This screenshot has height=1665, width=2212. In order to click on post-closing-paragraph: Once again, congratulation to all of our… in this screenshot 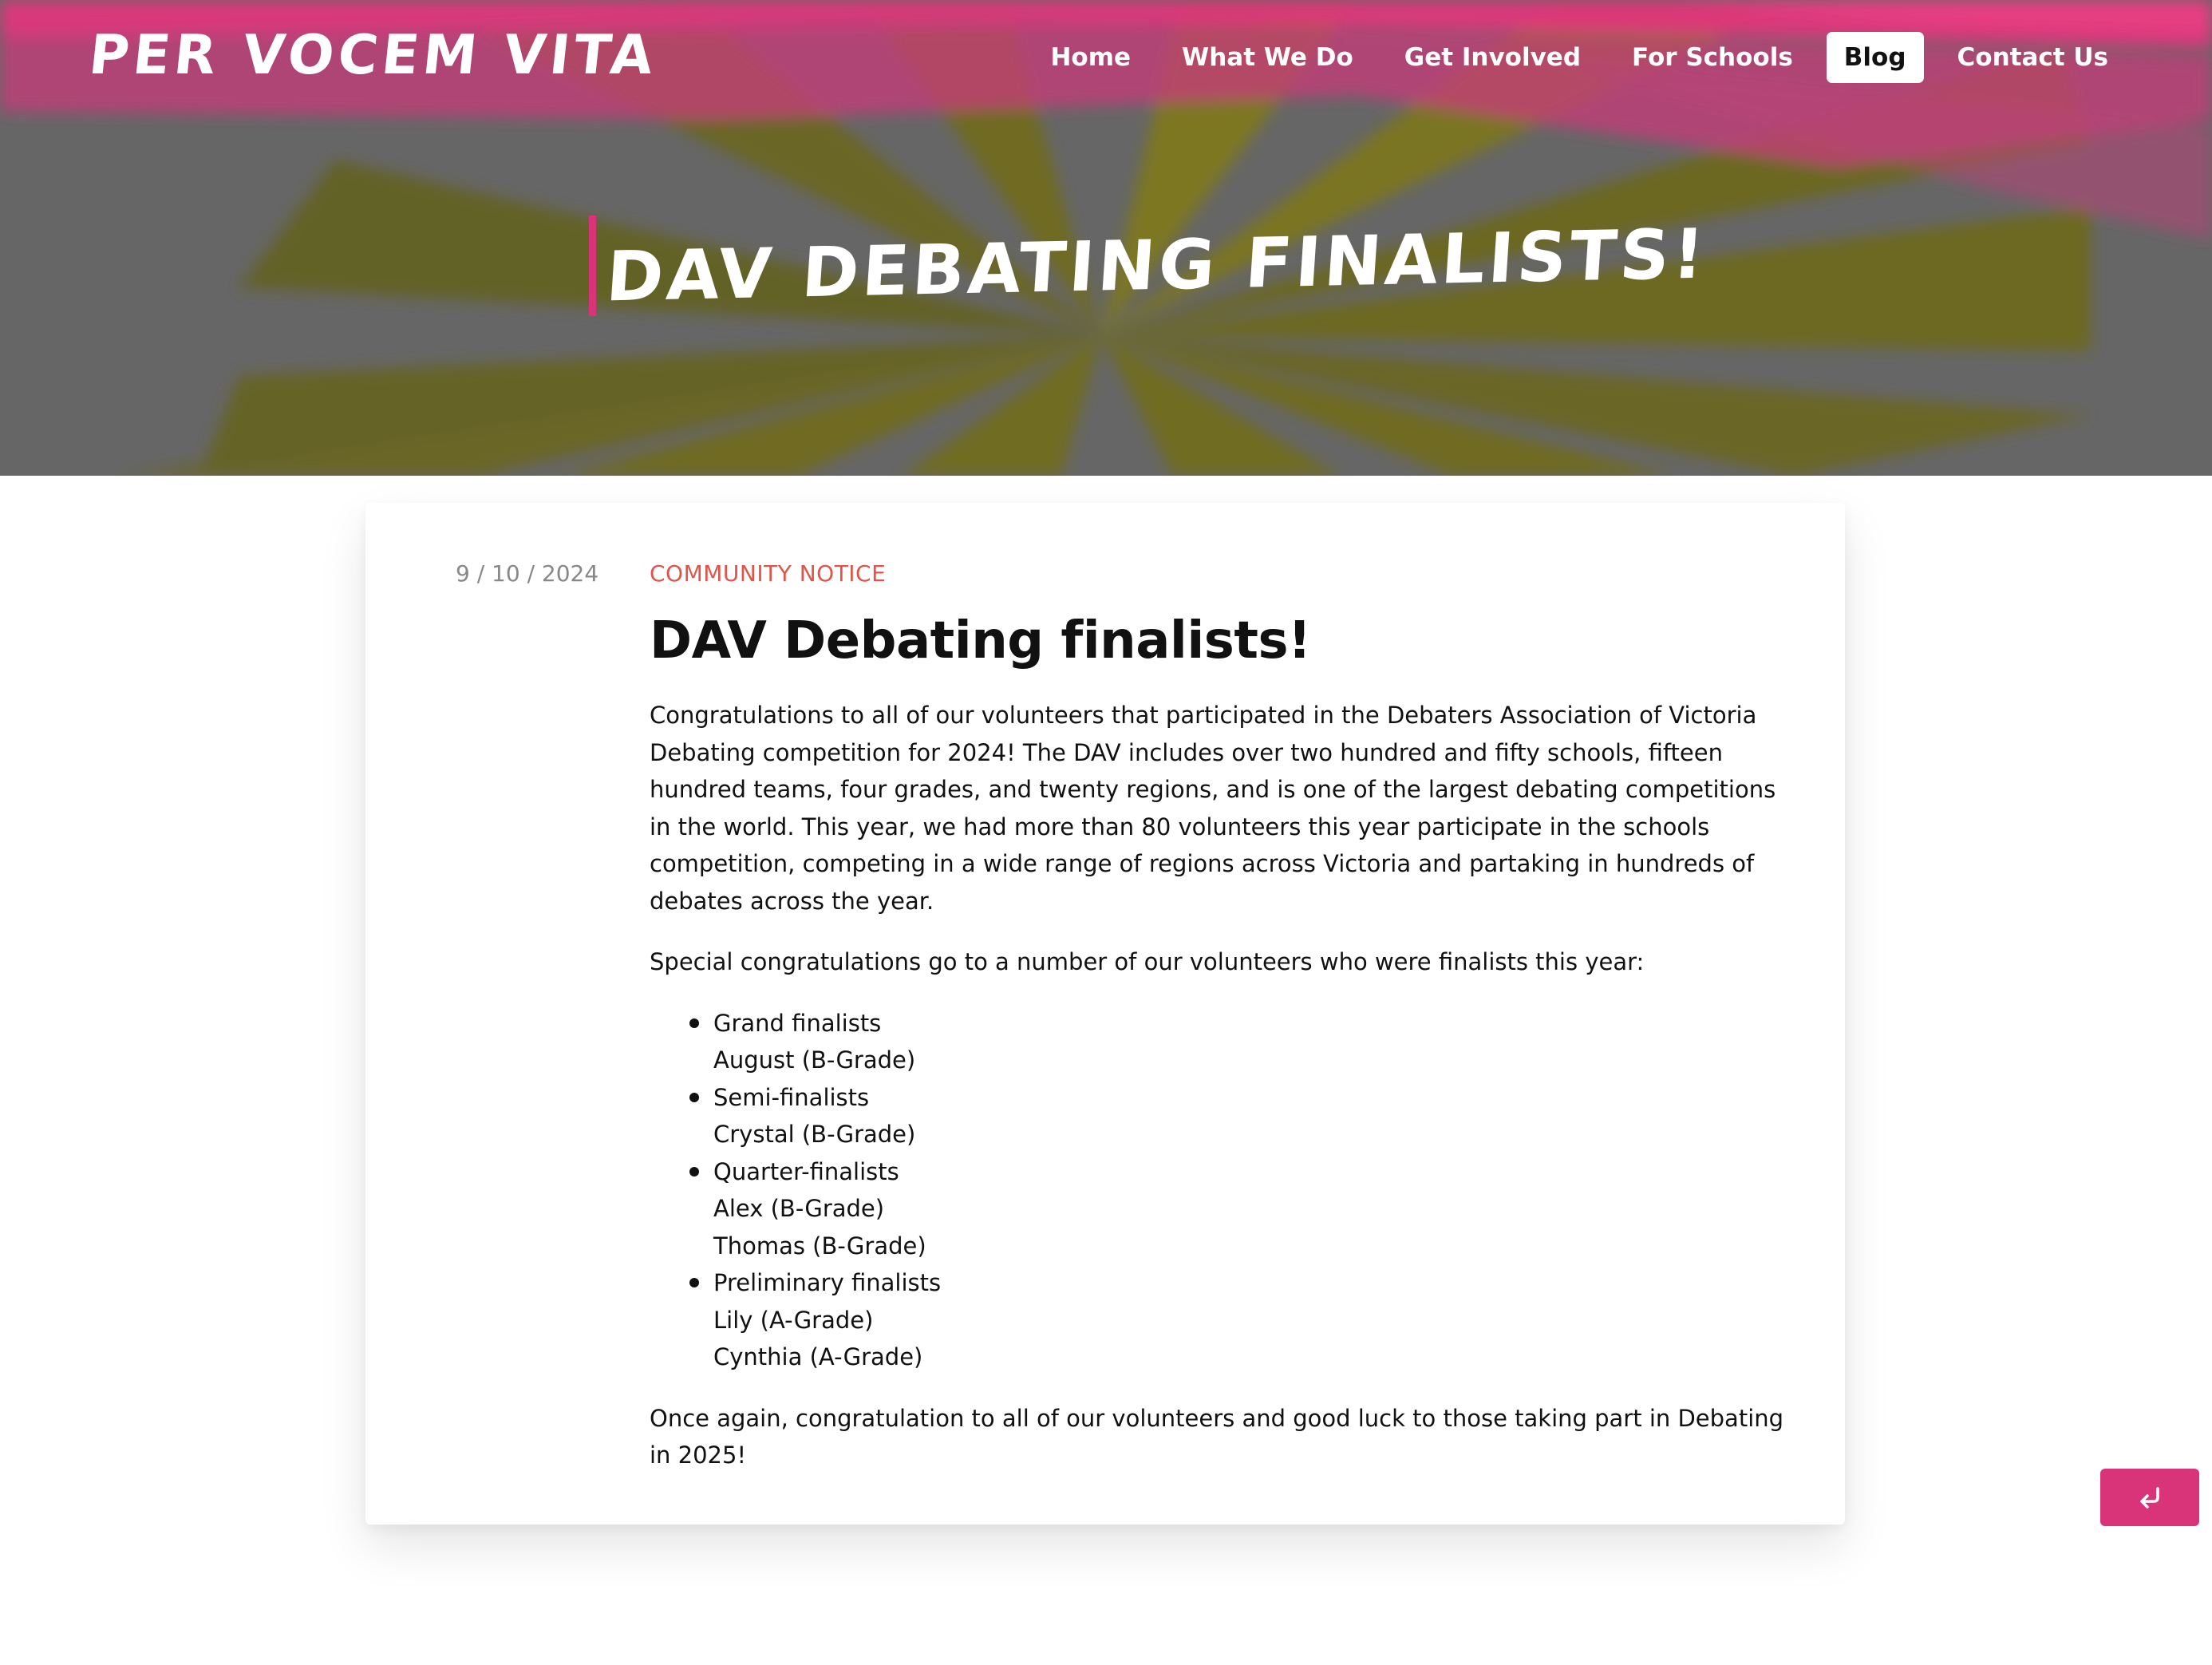, I will do `click(1217, 1436)`.